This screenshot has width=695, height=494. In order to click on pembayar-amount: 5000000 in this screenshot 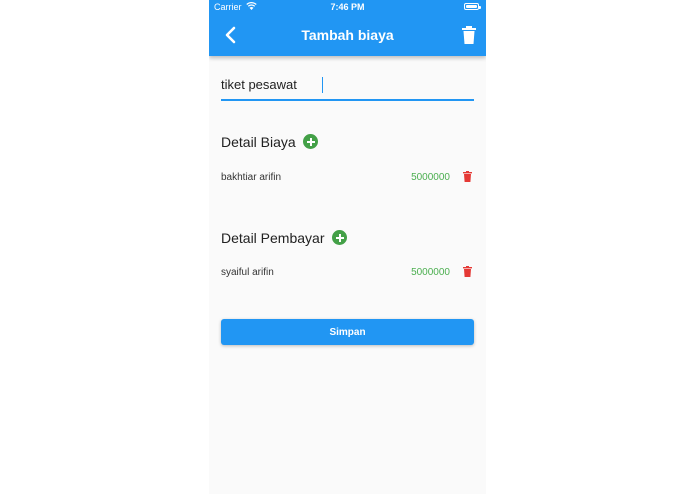, I will do `click(430, 272)`.